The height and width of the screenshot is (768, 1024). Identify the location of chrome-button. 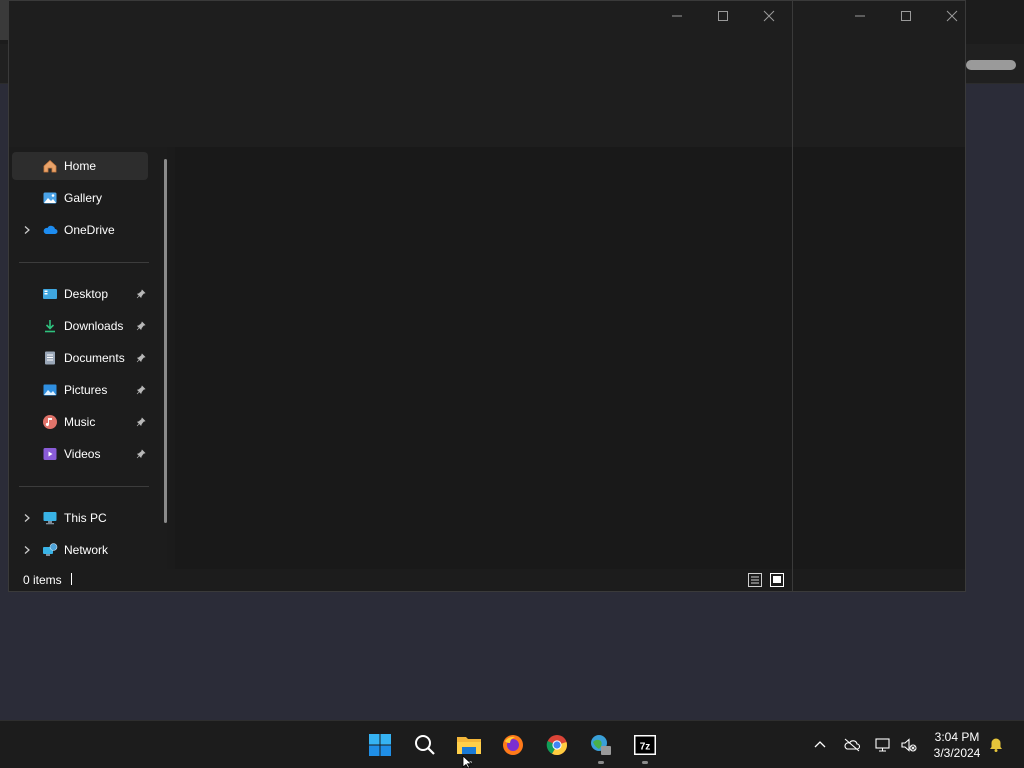
(557, 745).